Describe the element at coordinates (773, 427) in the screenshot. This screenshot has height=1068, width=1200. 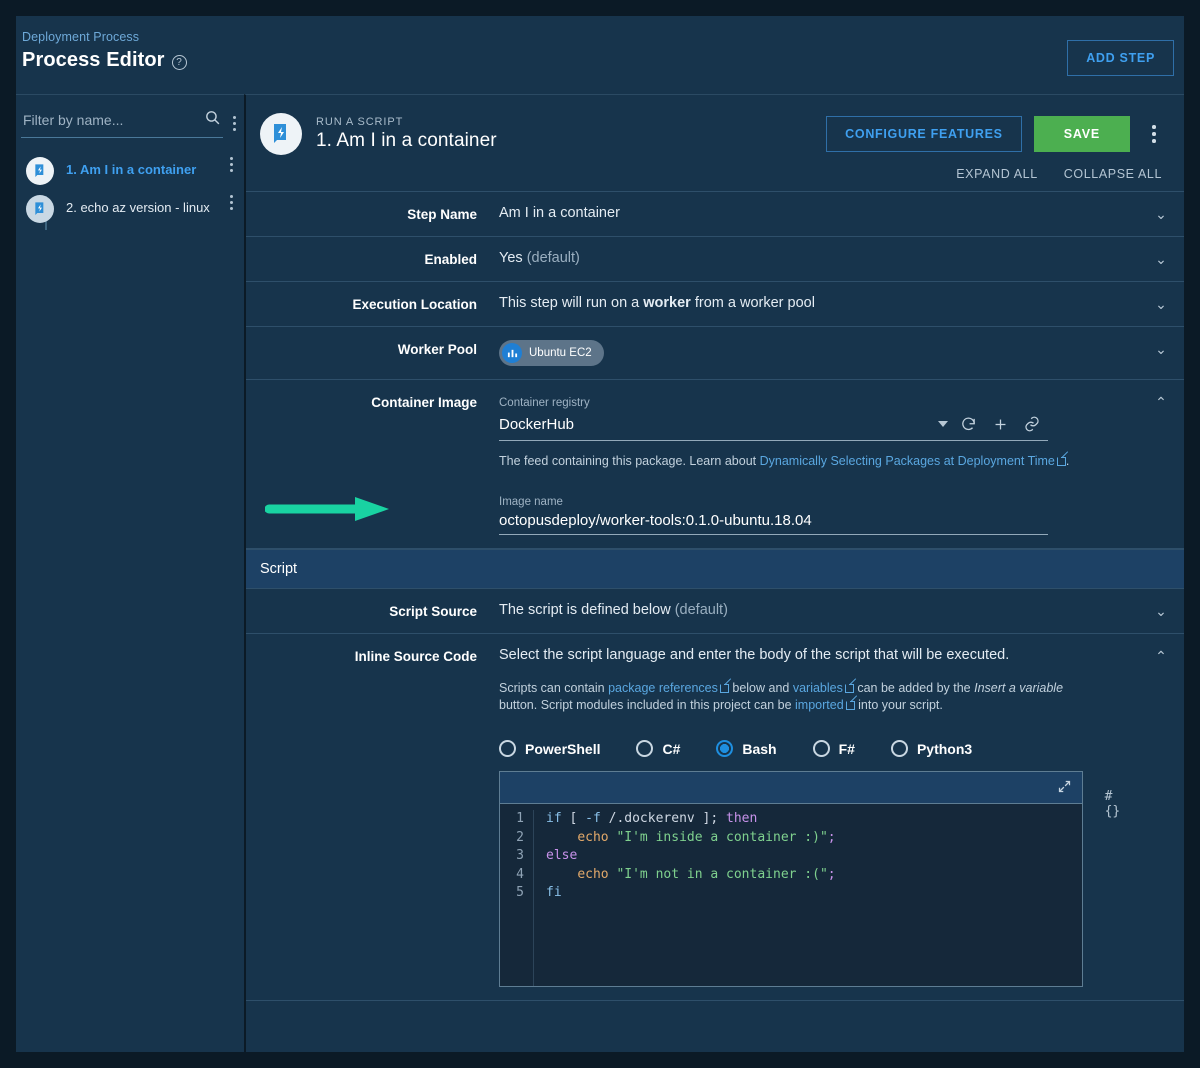
I see `container-registry-select: DockerHub` at that location.